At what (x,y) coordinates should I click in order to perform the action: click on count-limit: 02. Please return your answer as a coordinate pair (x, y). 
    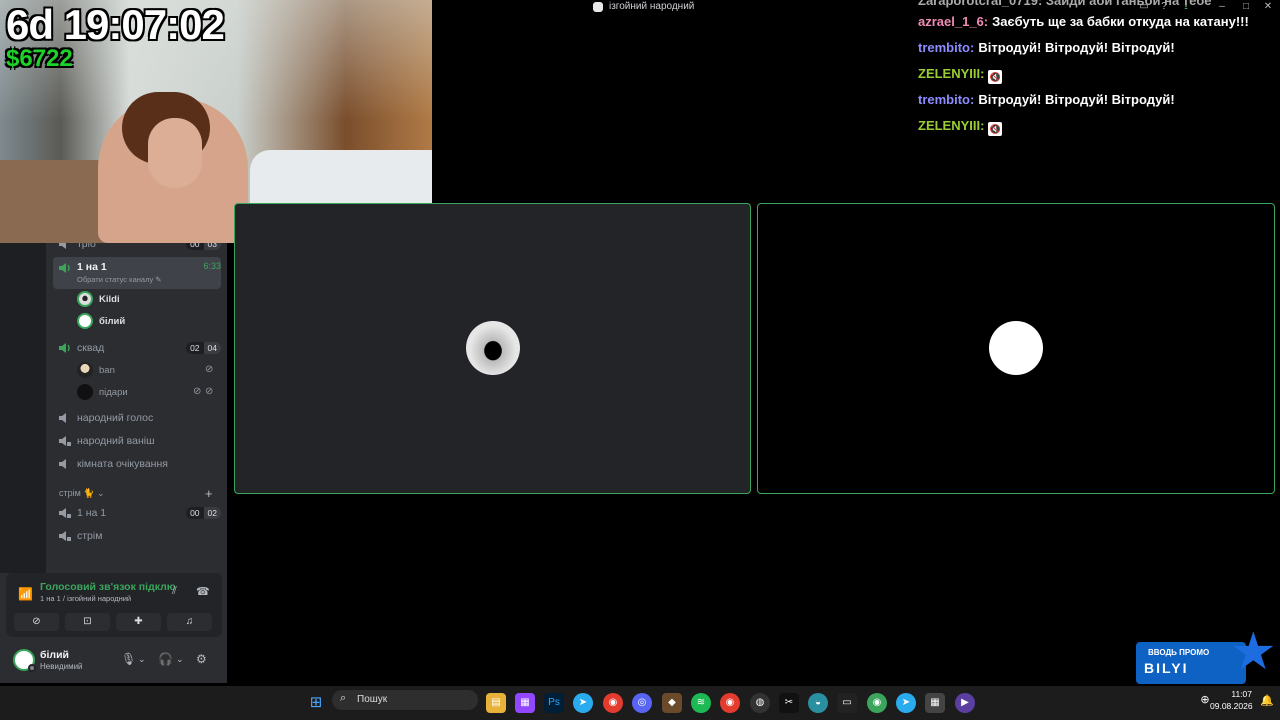
    Looking at the image, I should click on (212, 513).